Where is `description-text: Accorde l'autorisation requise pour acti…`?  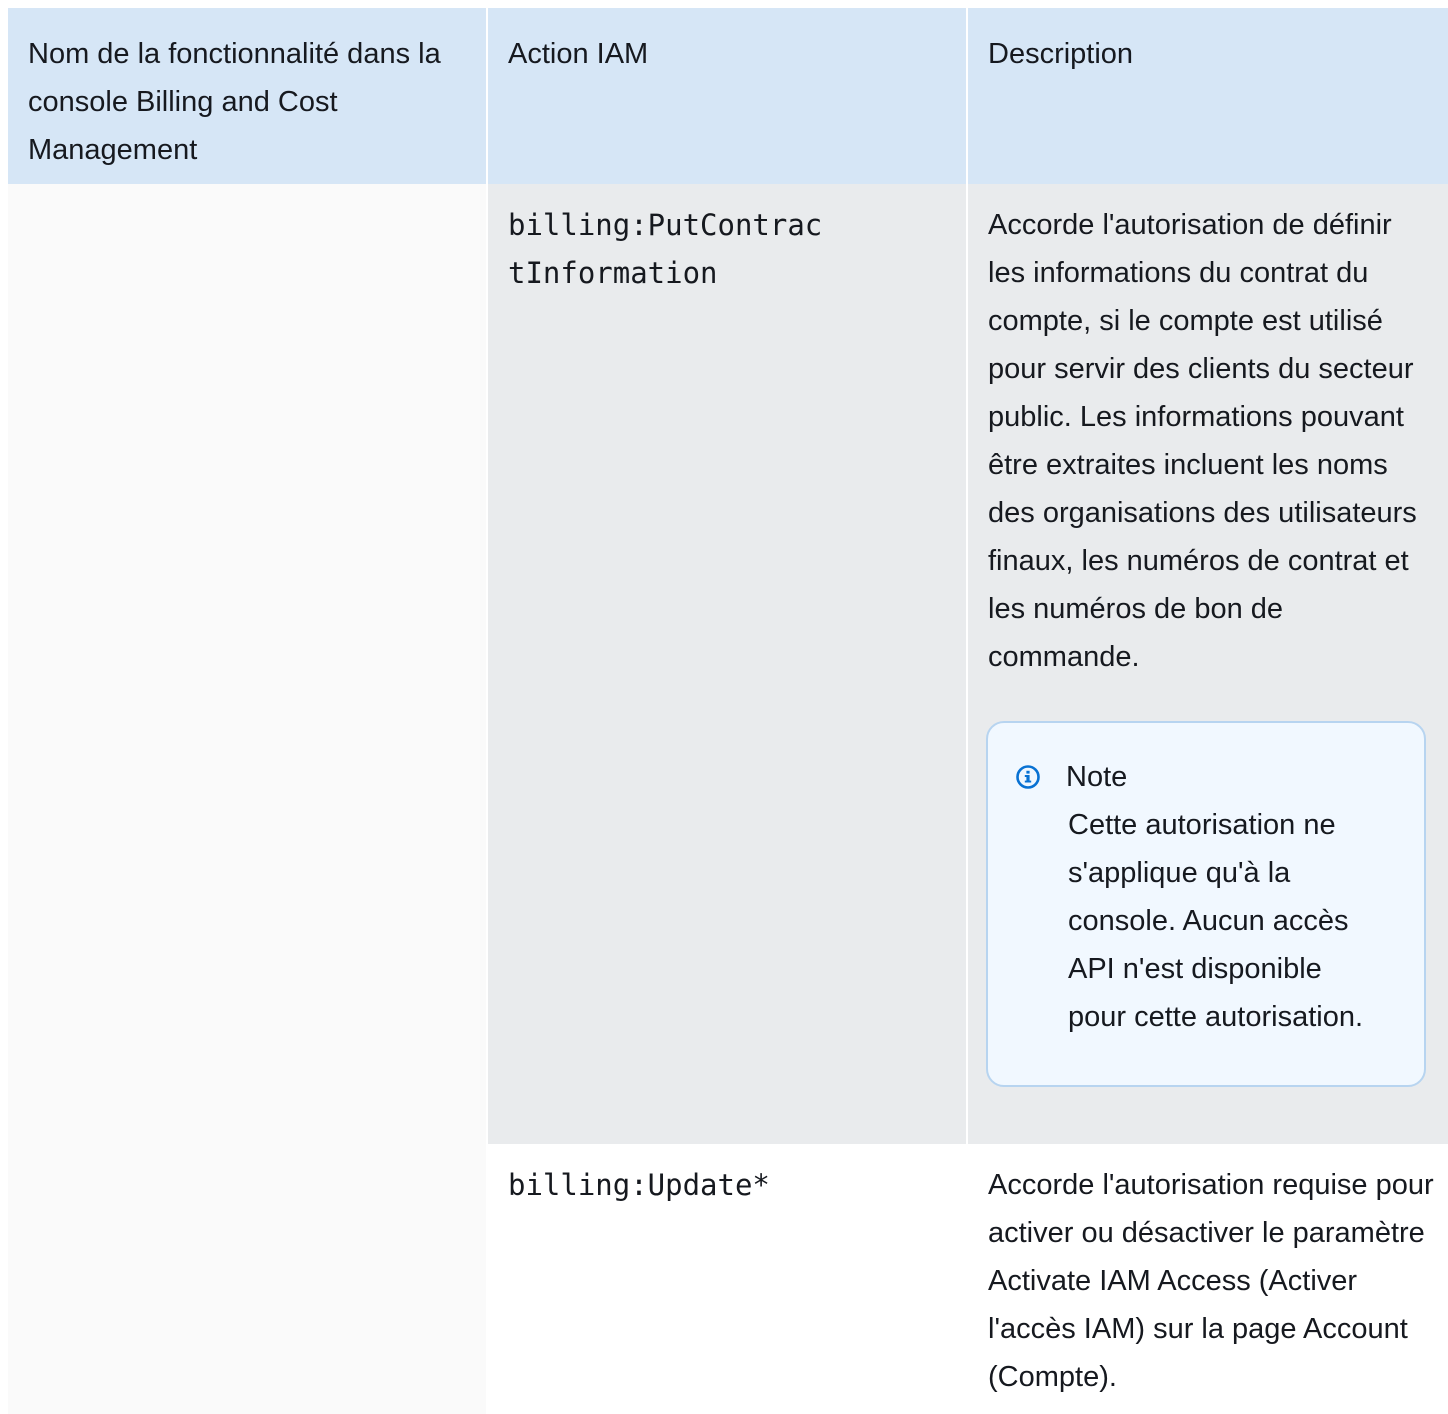
description-text: Accorde l'autorisation requise pour acti… is located at coordinates (1211, 1281).